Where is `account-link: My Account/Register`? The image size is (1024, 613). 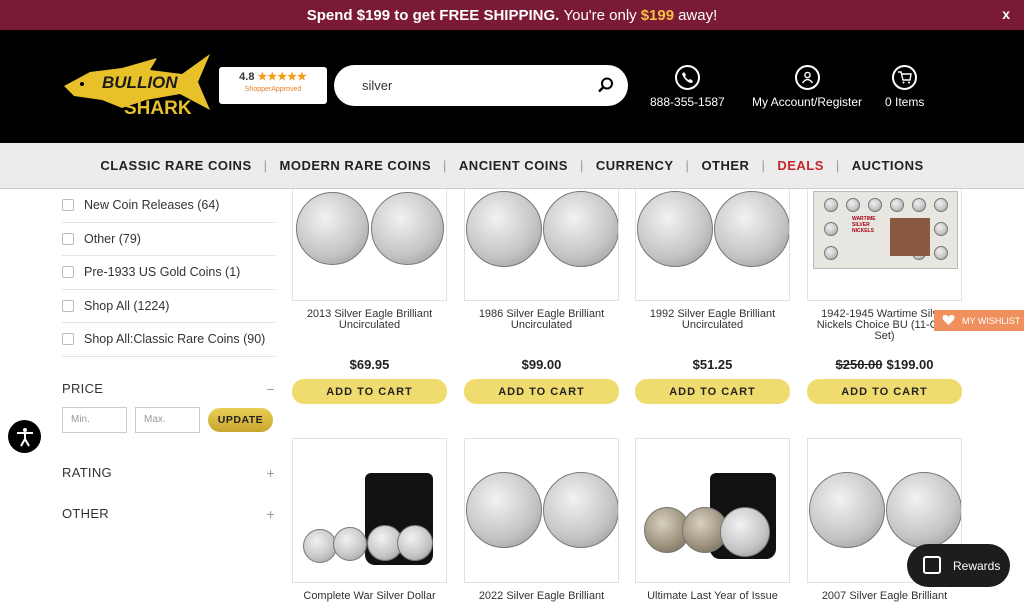
account-link: My Account/Register is located at coordinates (807, 87).